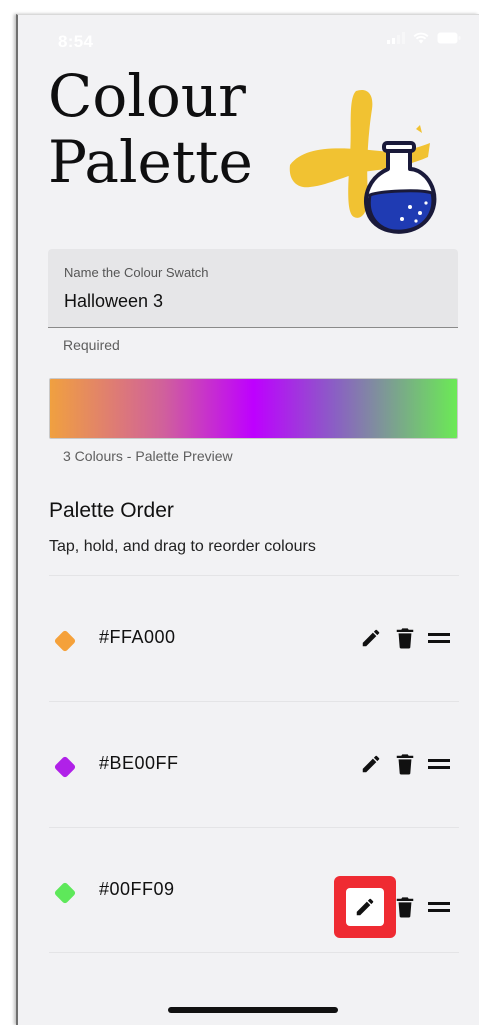 Image resolution: width=479 pixels, height=1025 pixels. I want to click on palette-order-title: Palette Order, so click(111, 510).